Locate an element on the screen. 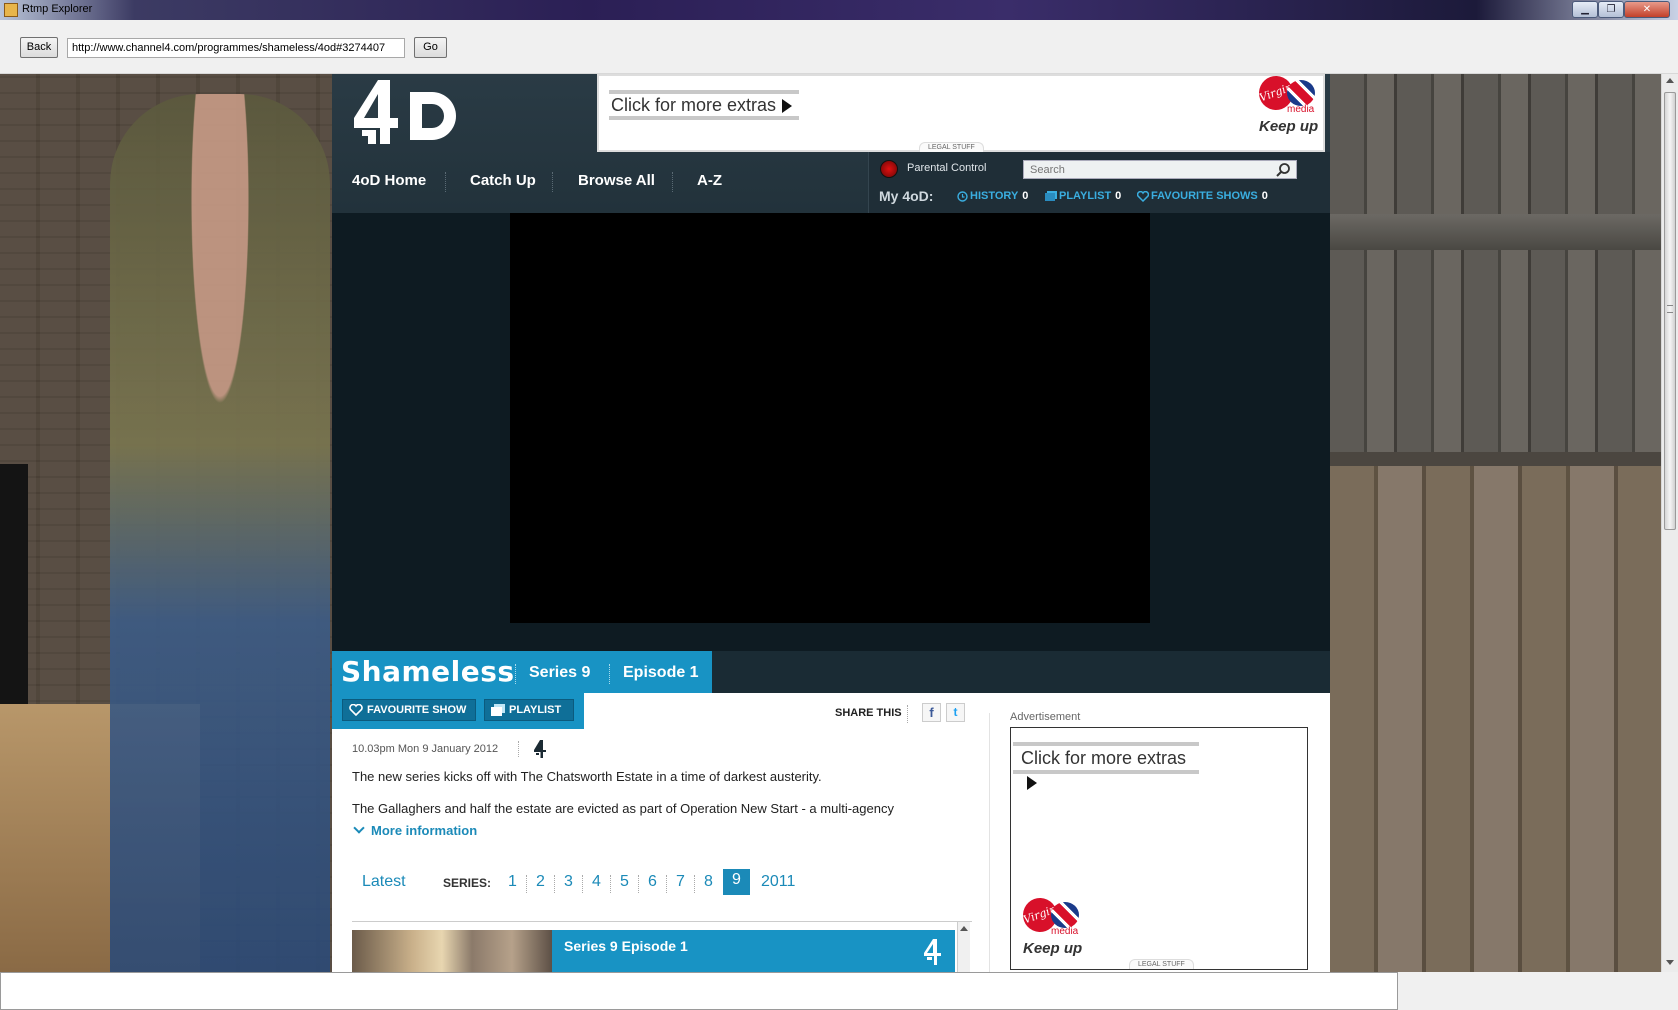 This screenshot has height=1010, width=1678. nav-catch-up: Catch Up is located at coordinates (503, 180).